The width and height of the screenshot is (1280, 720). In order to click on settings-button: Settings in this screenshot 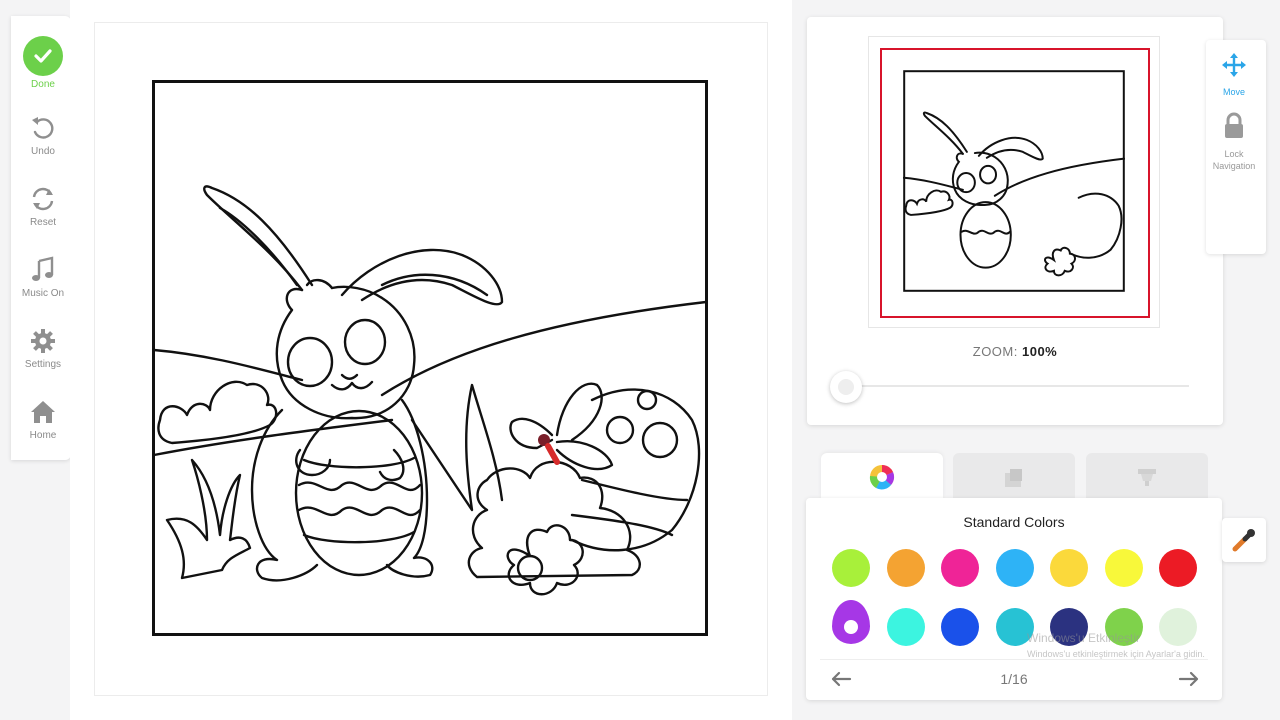, I will do `click(43, 348)`.